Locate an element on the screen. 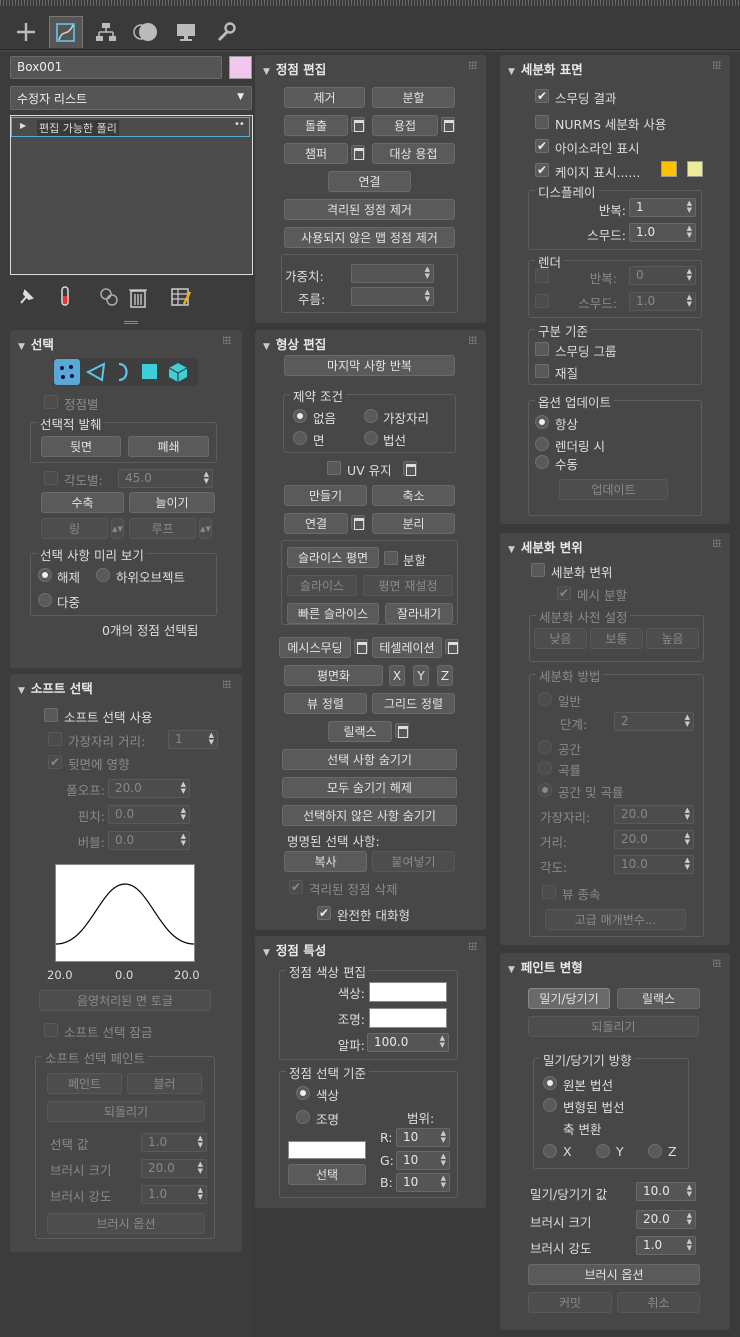 The height and width of the screenshot is (1337, 740). subdivision-surface-header: ▼ 세분화 표면 is located at coordinates (545, 68).